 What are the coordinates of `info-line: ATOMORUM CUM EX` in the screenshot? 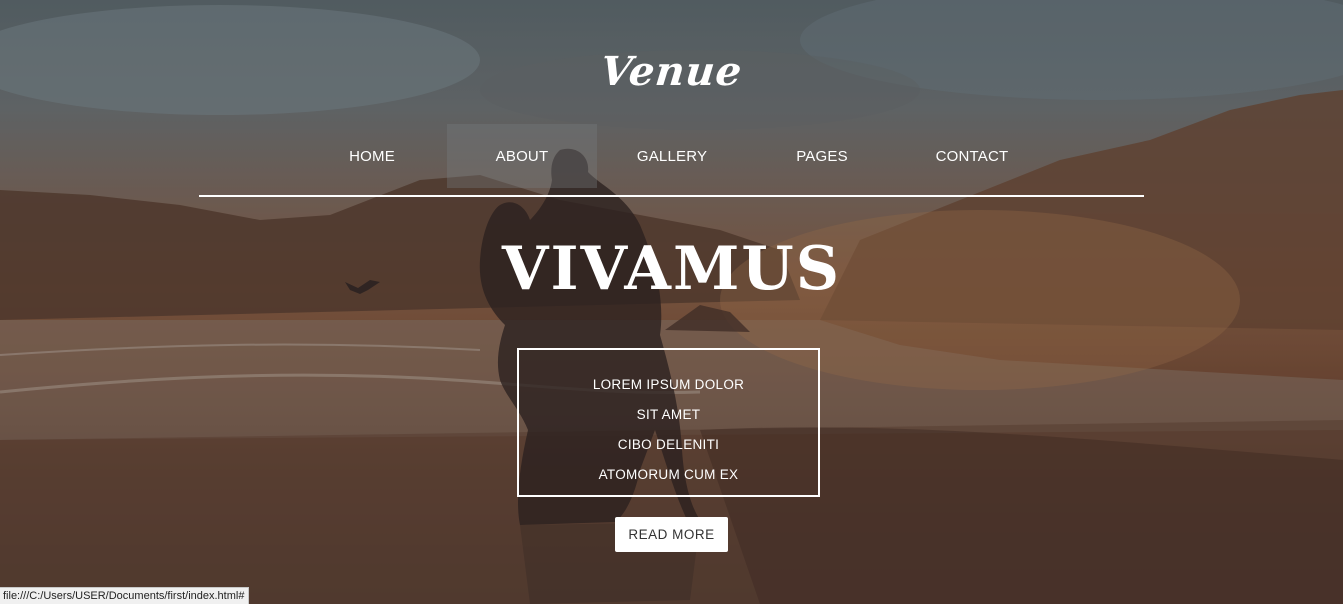 It's located at (668, 474).